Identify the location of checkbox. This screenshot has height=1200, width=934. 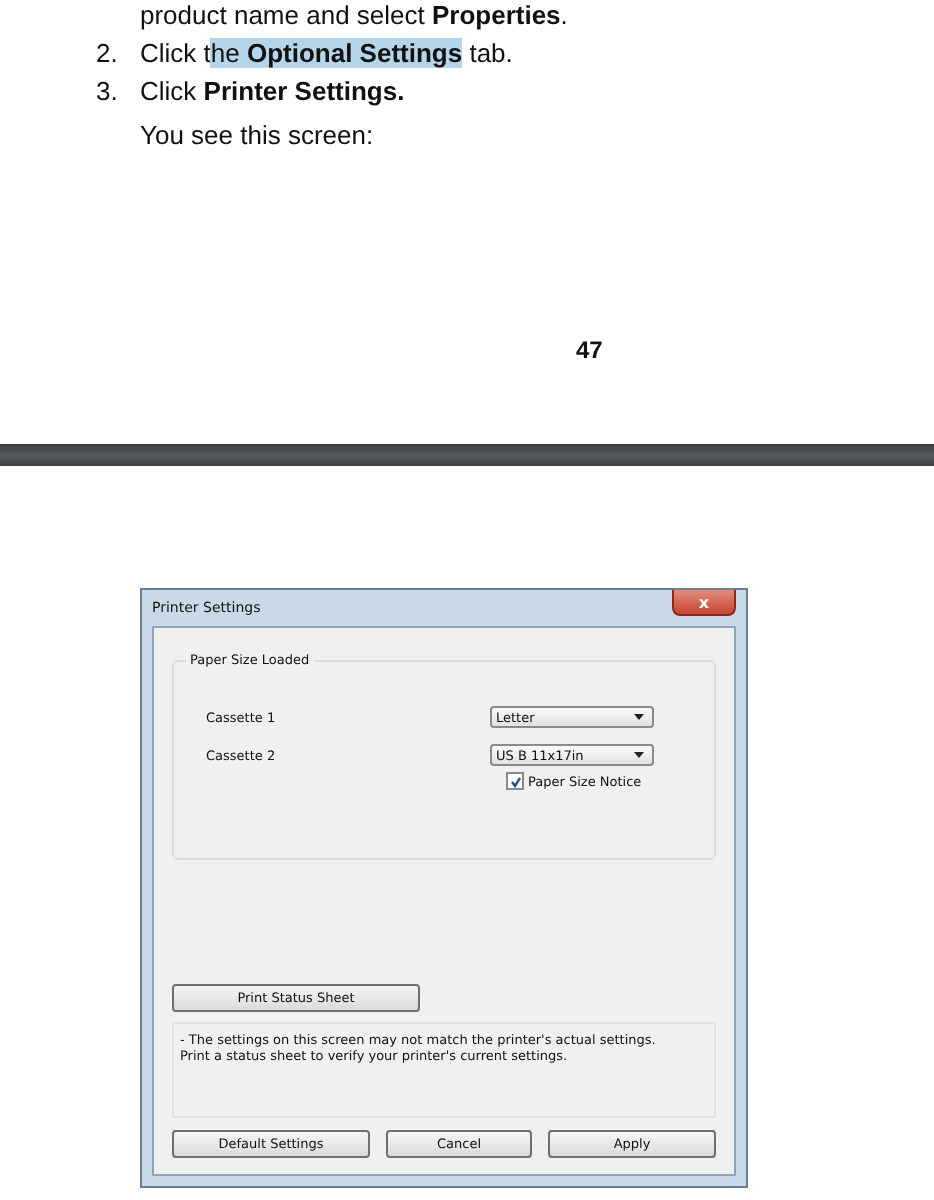
(515, 781).